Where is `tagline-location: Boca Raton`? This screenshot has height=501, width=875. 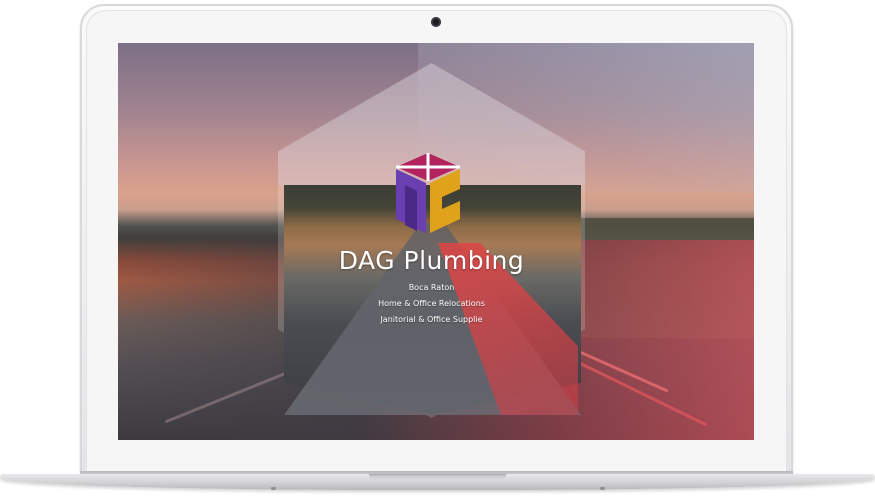
tagline-location: Boca Raton is located at coordinates (431, 287).